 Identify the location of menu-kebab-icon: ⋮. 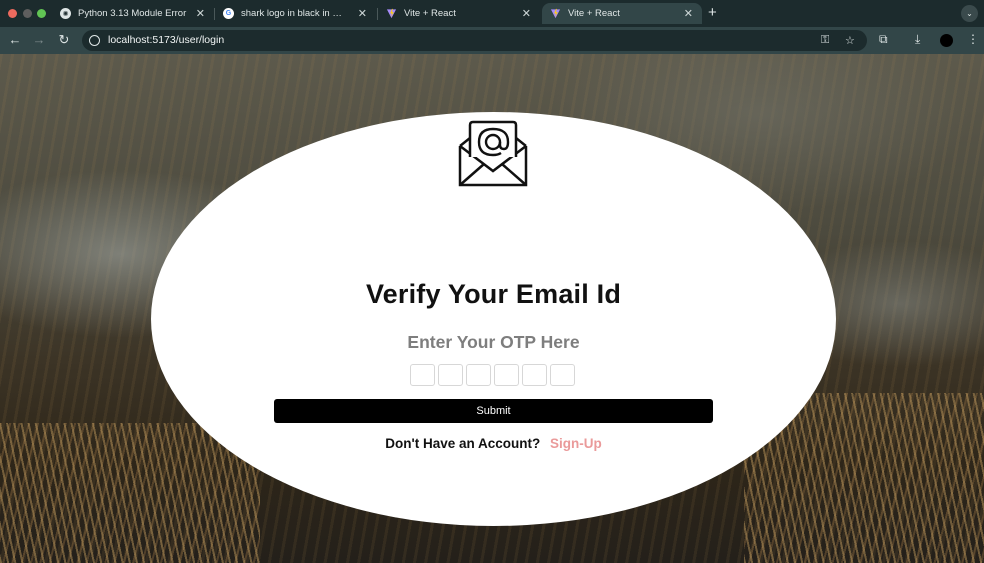
(973, 39).